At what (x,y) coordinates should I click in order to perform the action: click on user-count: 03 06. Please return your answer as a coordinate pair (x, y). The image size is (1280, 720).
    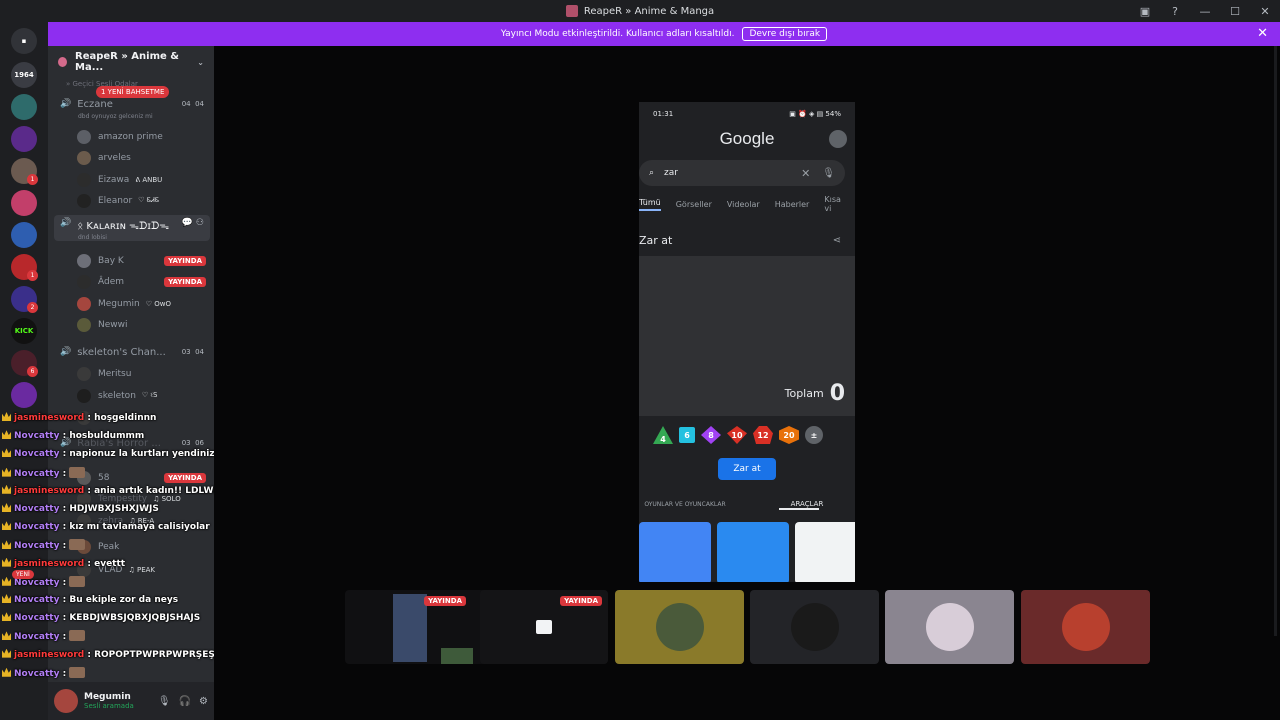
    Looking at the image, I should click on (192, 443).